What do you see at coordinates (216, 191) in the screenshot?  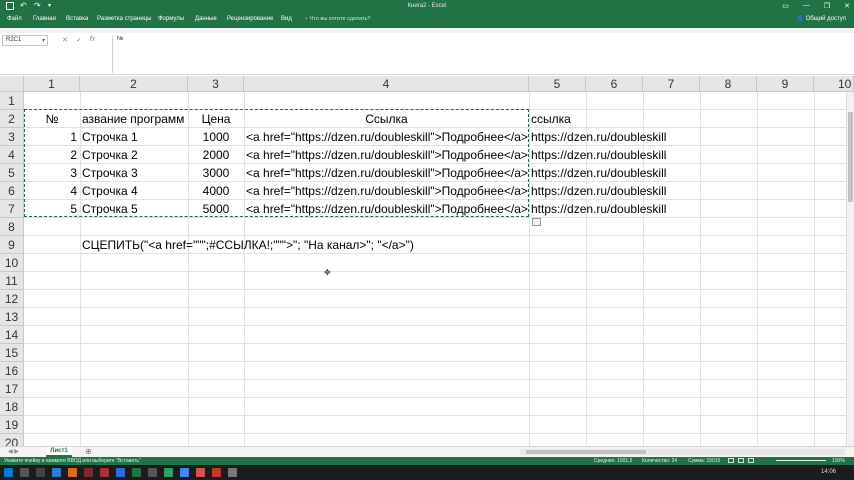 I see `cell-price: 4000` at bounding box center [216, 191].